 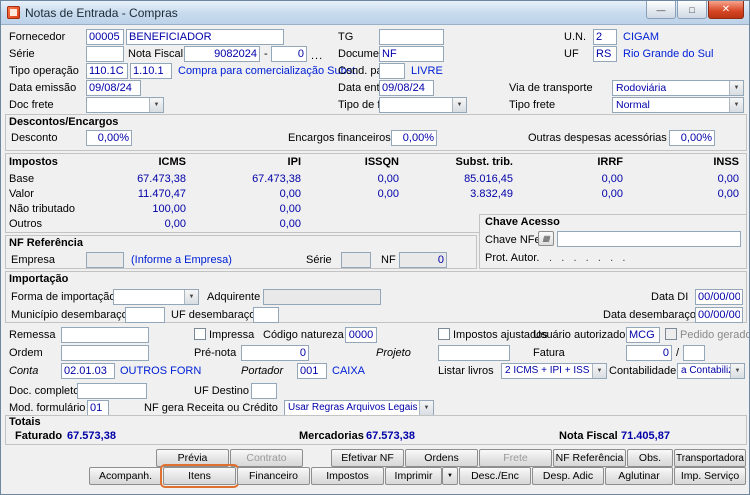 What do you see at coordinates (113, 88) in the screenshot?
I see `data-emissao-input` at bounding box center [113, 88].